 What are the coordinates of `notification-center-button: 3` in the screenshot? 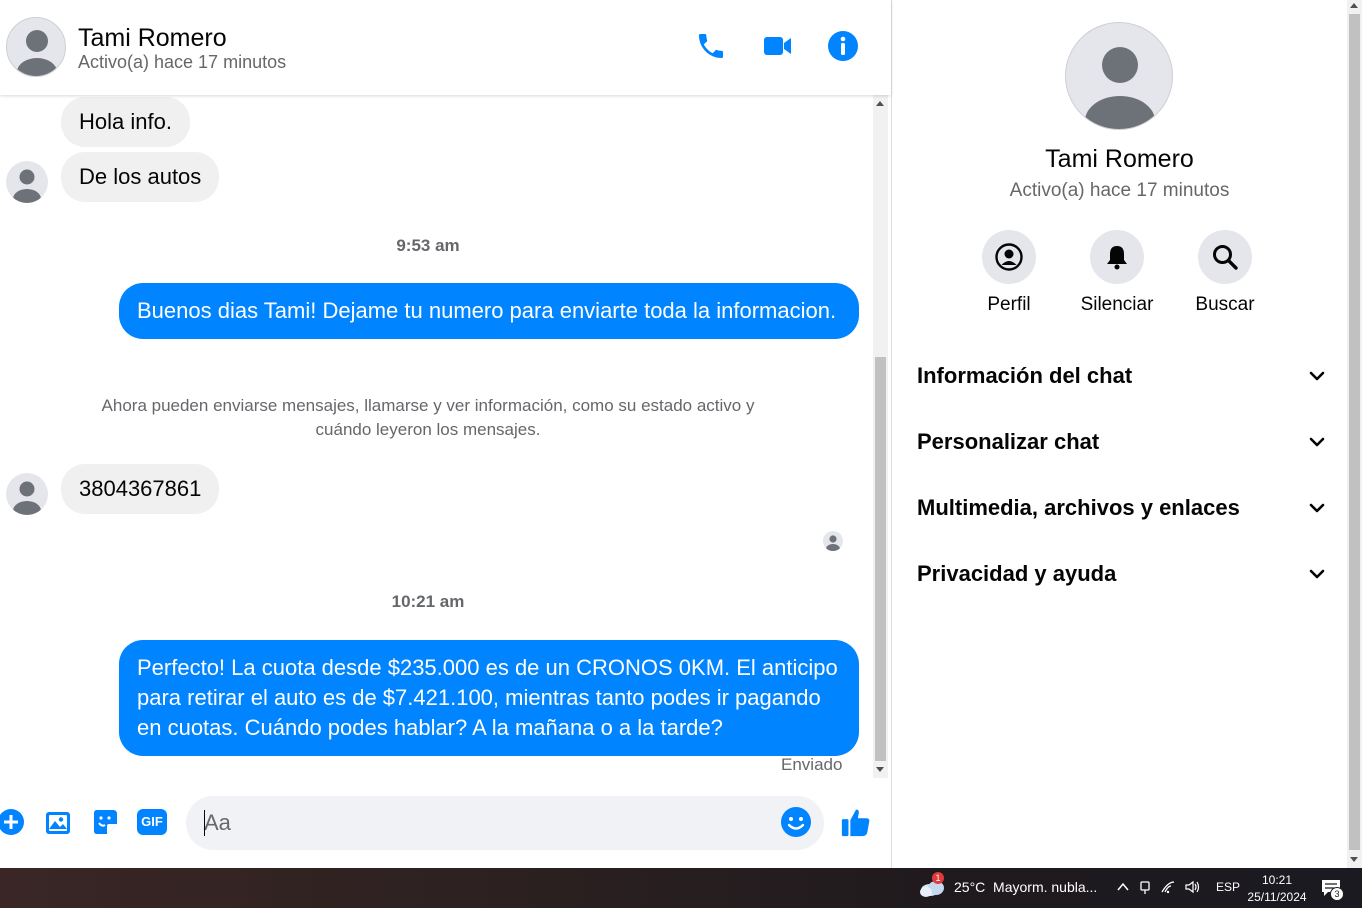 It's located at (1332, 889).